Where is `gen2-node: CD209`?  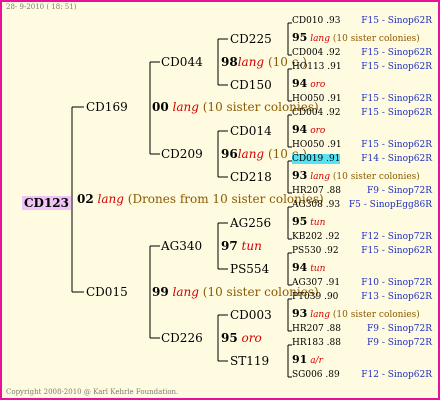
gen2-node: CD209 is located at coordinates (182, 154).